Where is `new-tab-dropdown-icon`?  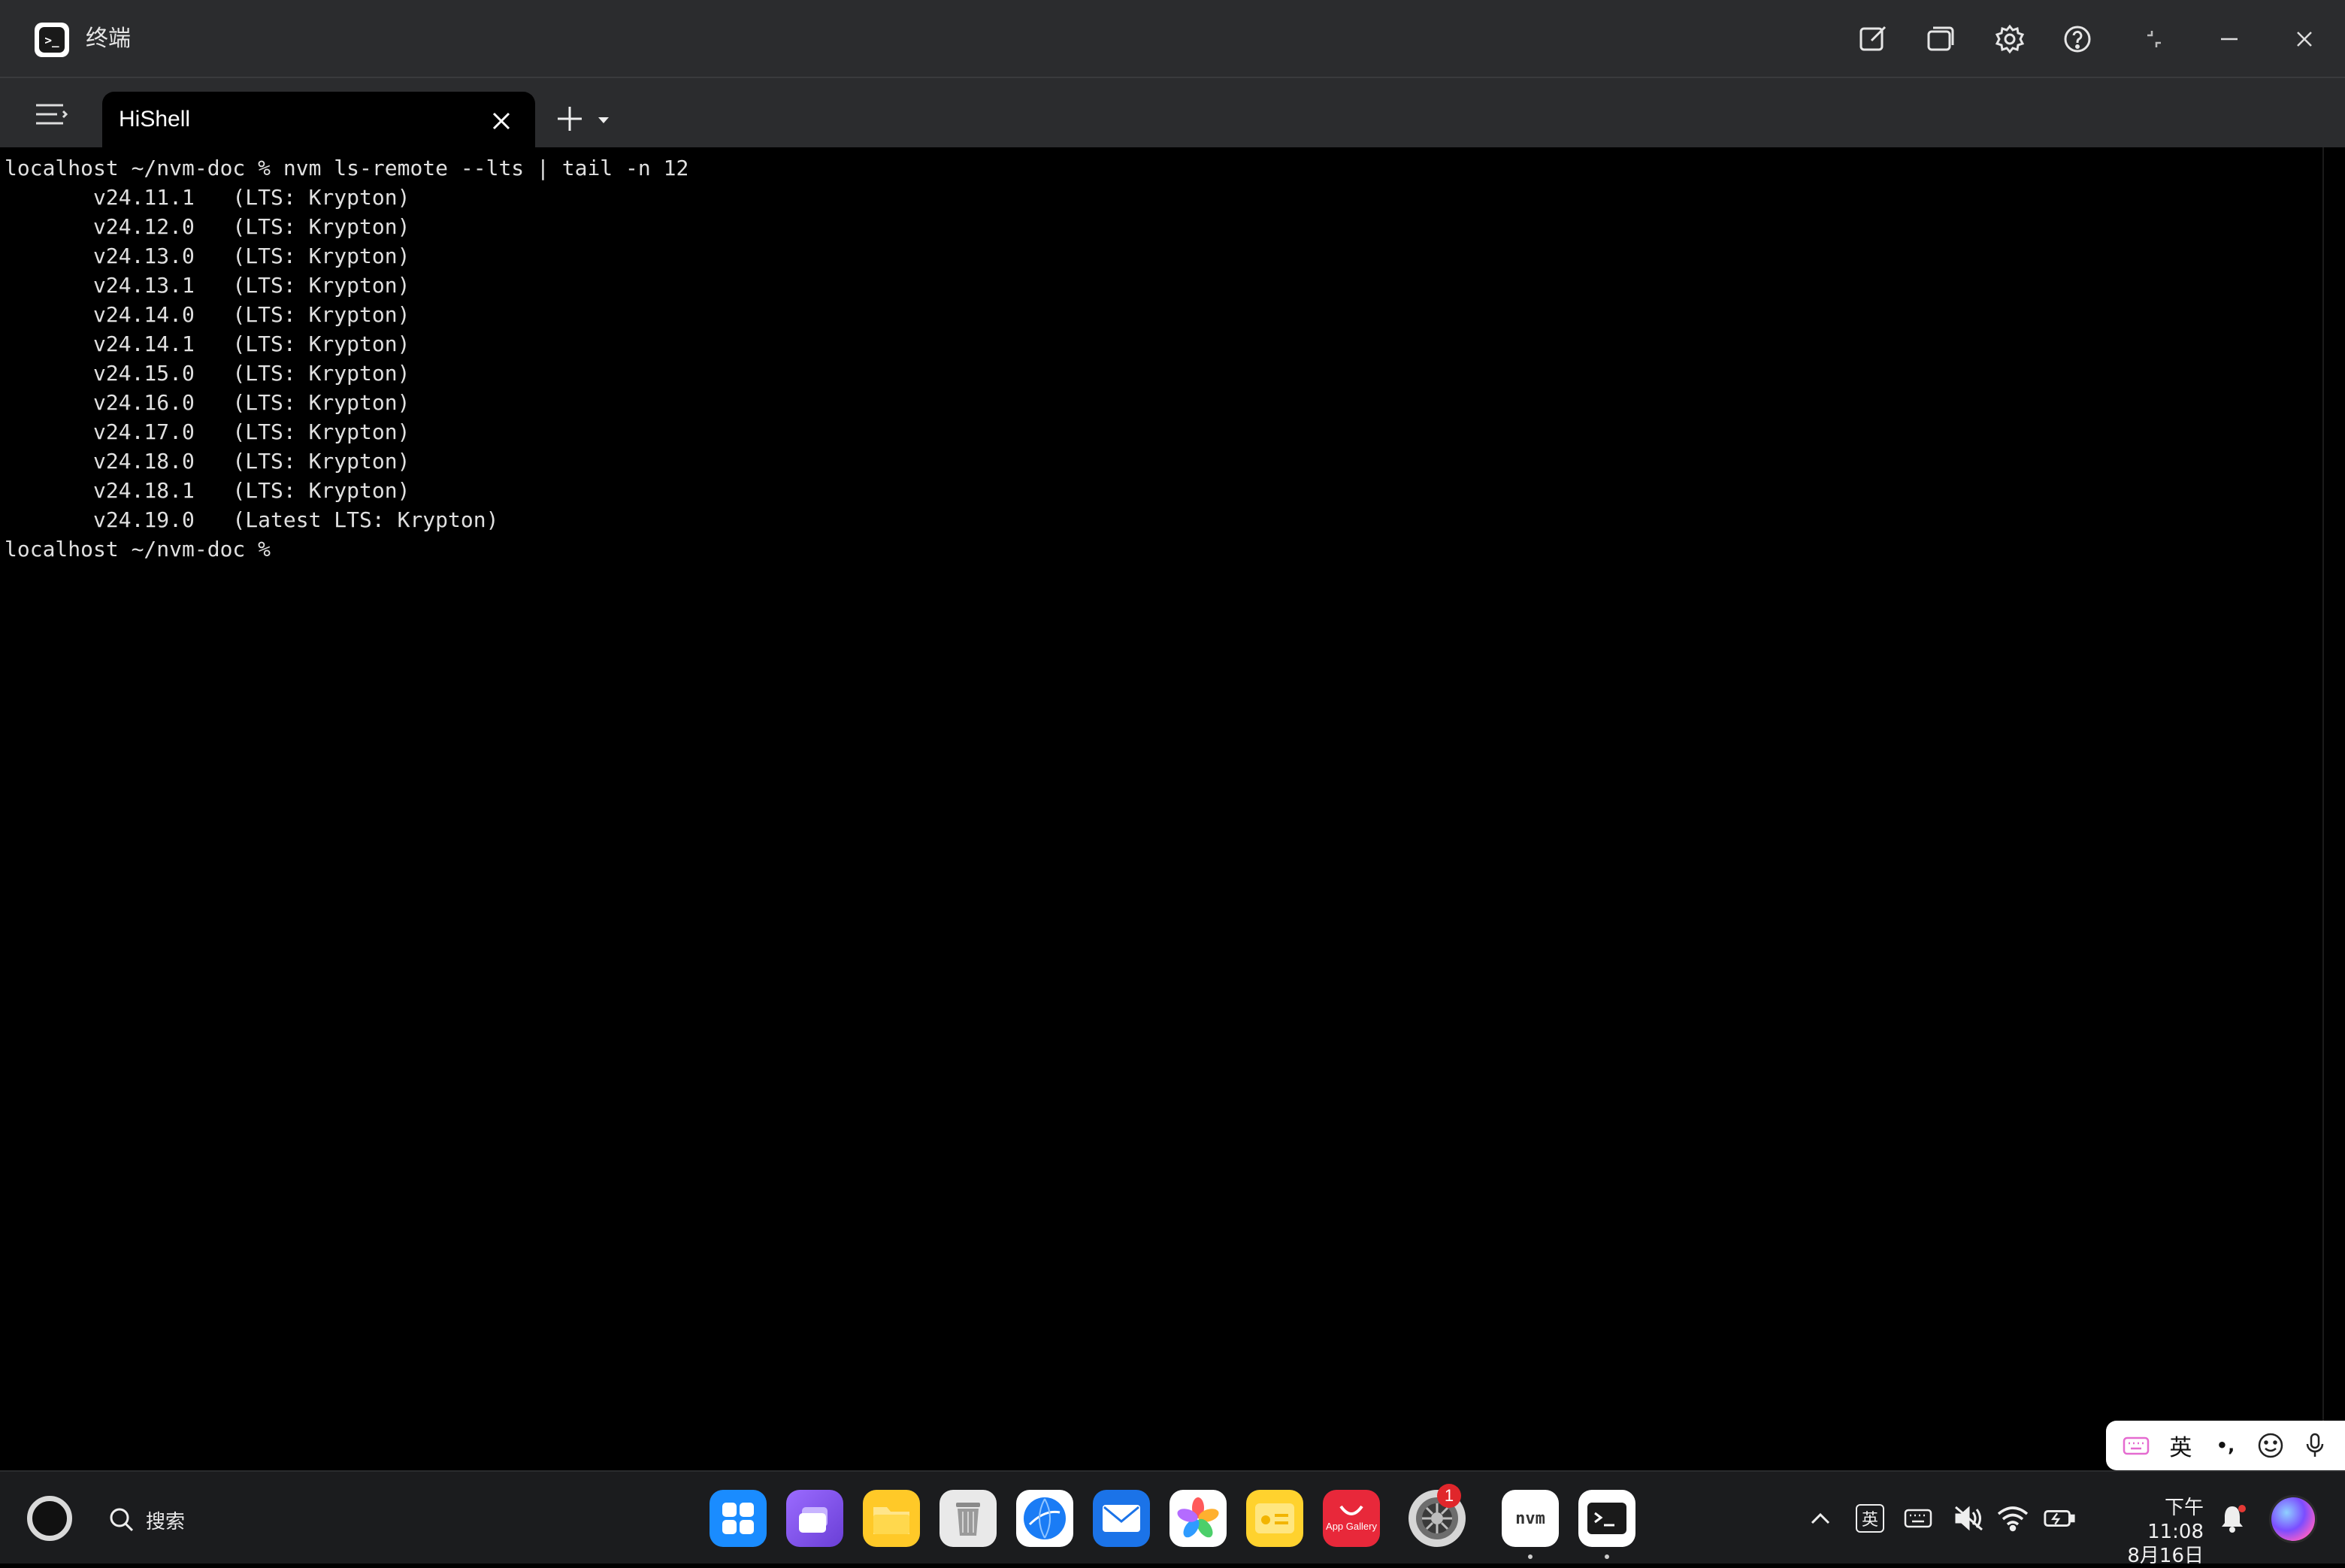 new-tab-dropdown-icon is located at coordinates (603, 119).